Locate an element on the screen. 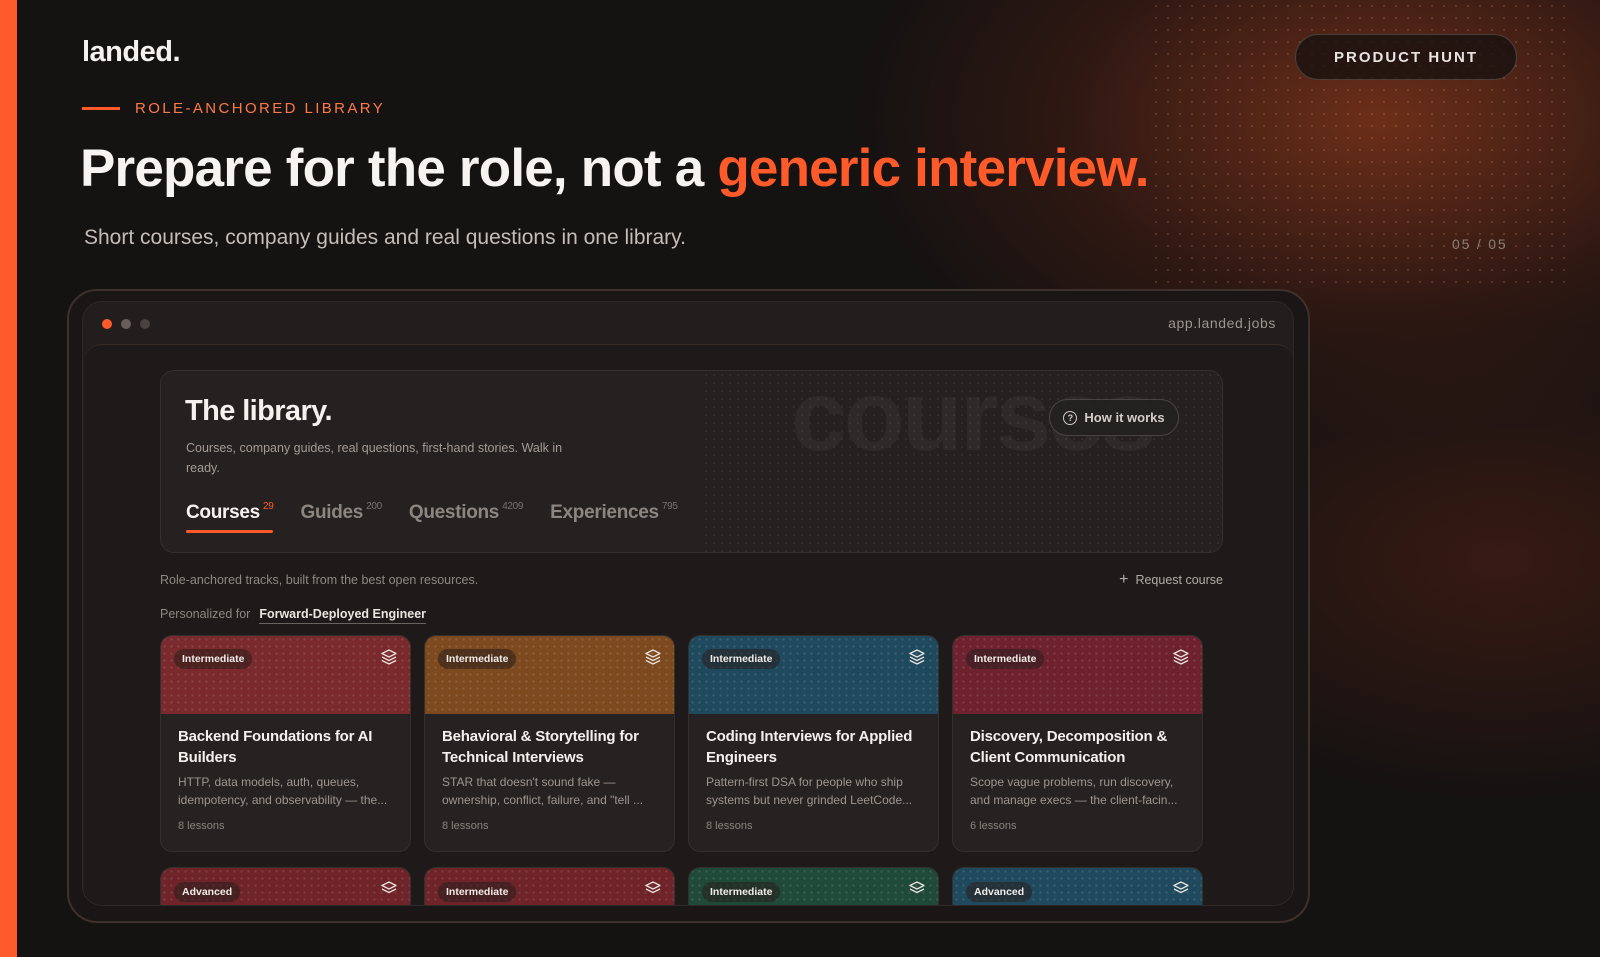 The width and height of the screenshot is (1600, 957). window-url: app.landed.jobs is located at coordinates (1222, 323).